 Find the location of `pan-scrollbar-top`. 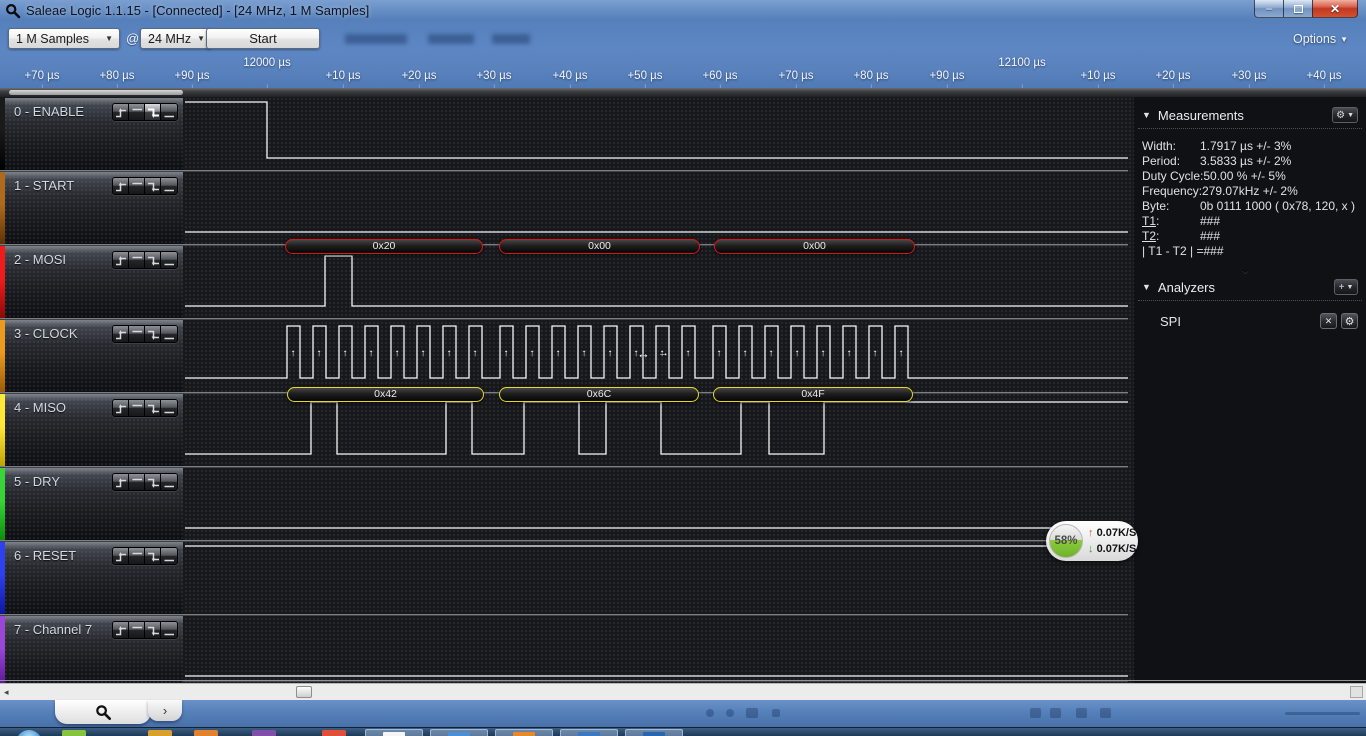

pan-scrollbar-top is located at coordinates (683, 92).